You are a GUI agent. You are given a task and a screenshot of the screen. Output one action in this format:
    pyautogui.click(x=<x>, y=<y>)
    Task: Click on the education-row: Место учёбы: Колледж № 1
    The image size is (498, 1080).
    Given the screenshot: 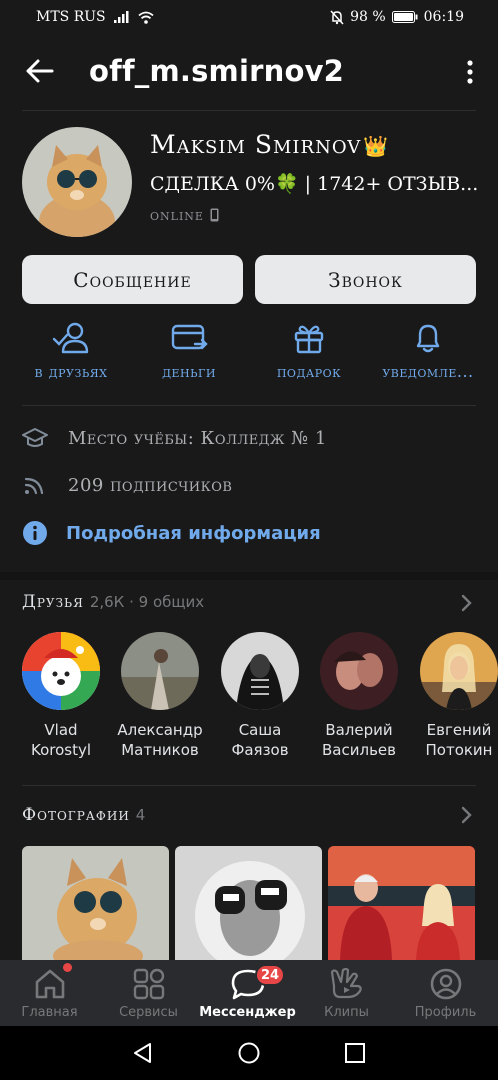 What is the action you would take?
    pyautogui.click(x=174, y=438)
    